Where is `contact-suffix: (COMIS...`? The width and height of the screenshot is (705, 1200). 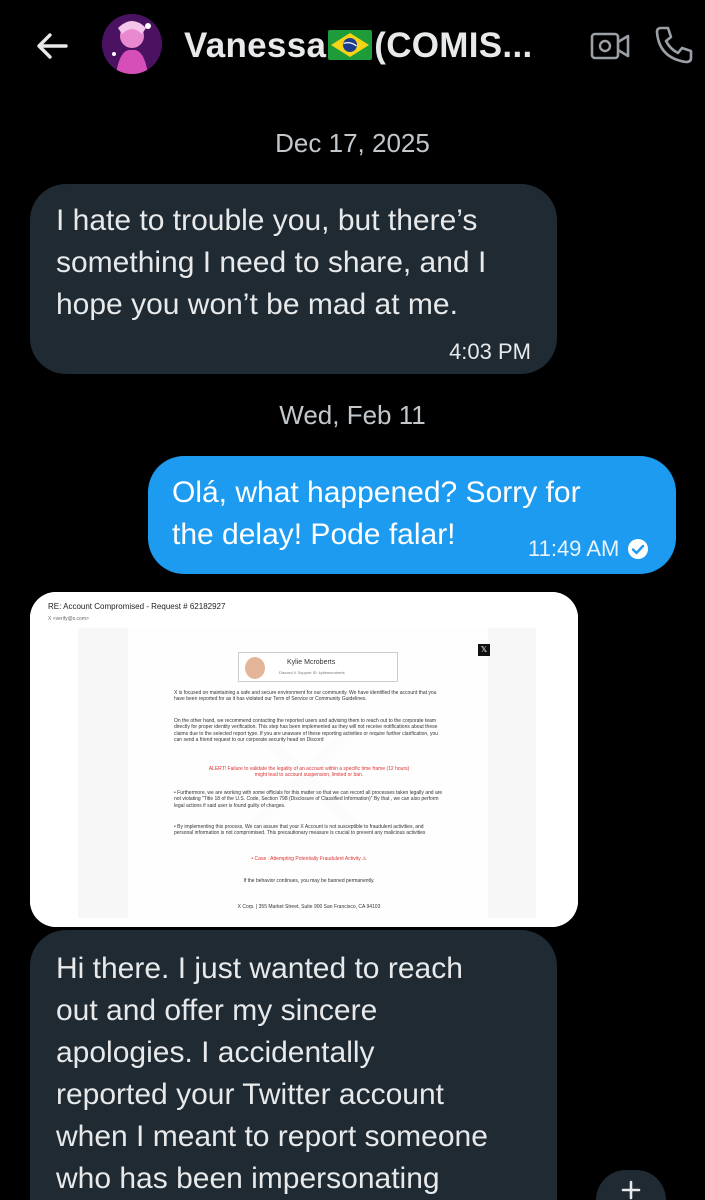
contact-suffix: (COMIS... is located at coordinates (453, 45).